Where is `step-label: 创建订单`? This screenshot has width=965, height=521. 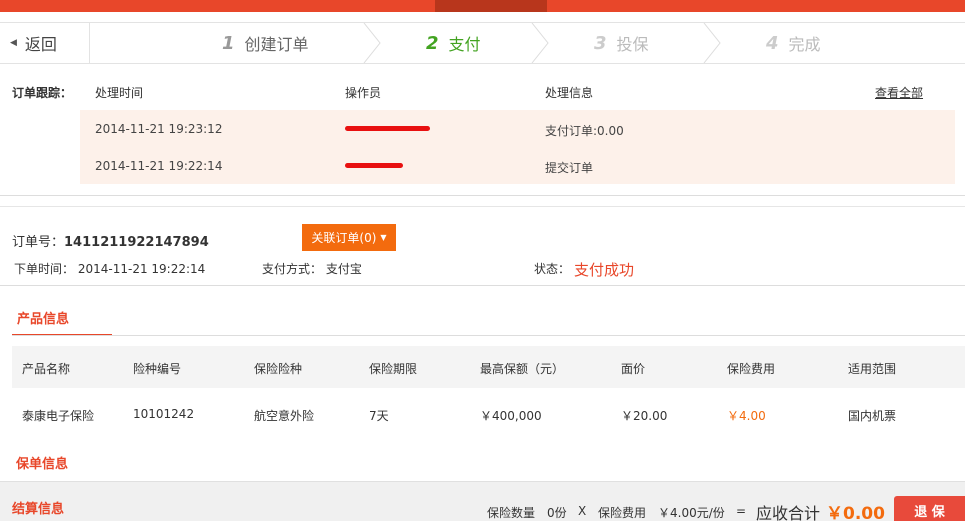
step-label: 创建订单 is located at coordinates (276, 44).